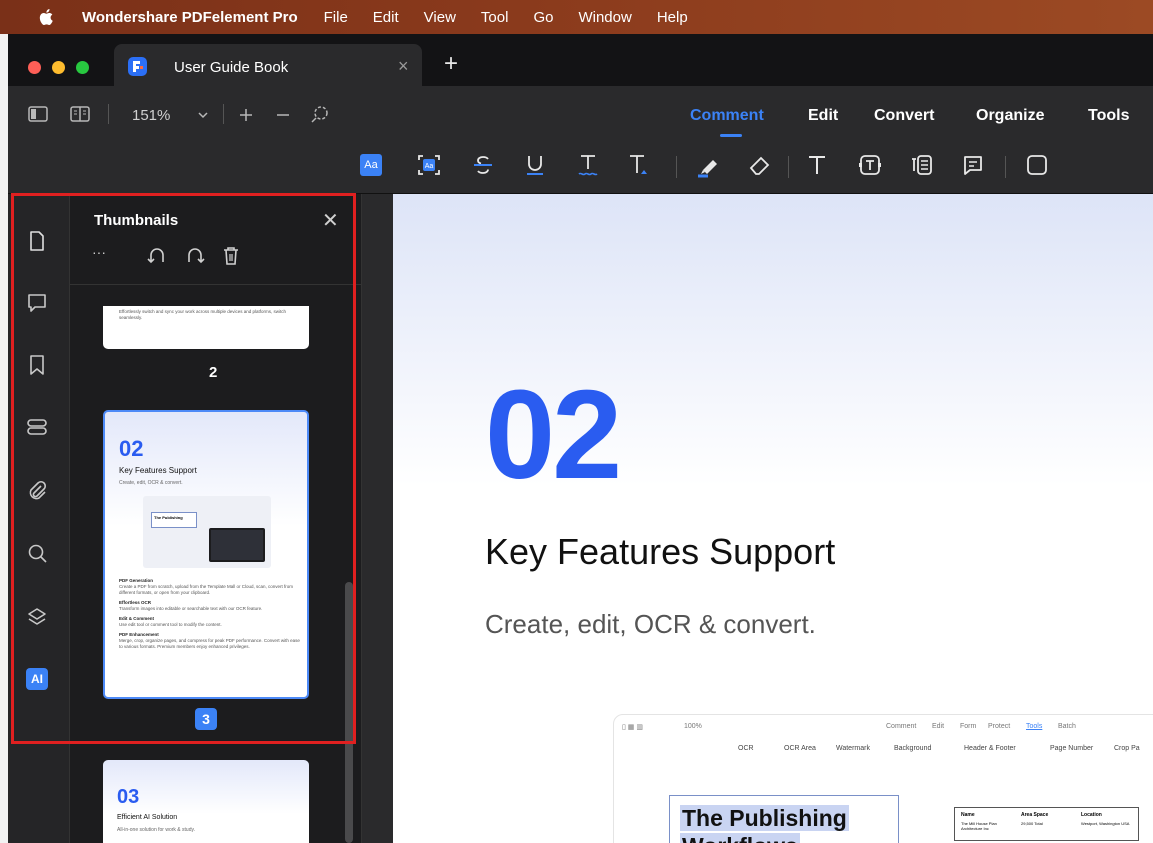  I want to click on thumbnail-sub: All-in-one solution for work & study., so click(156, 830).